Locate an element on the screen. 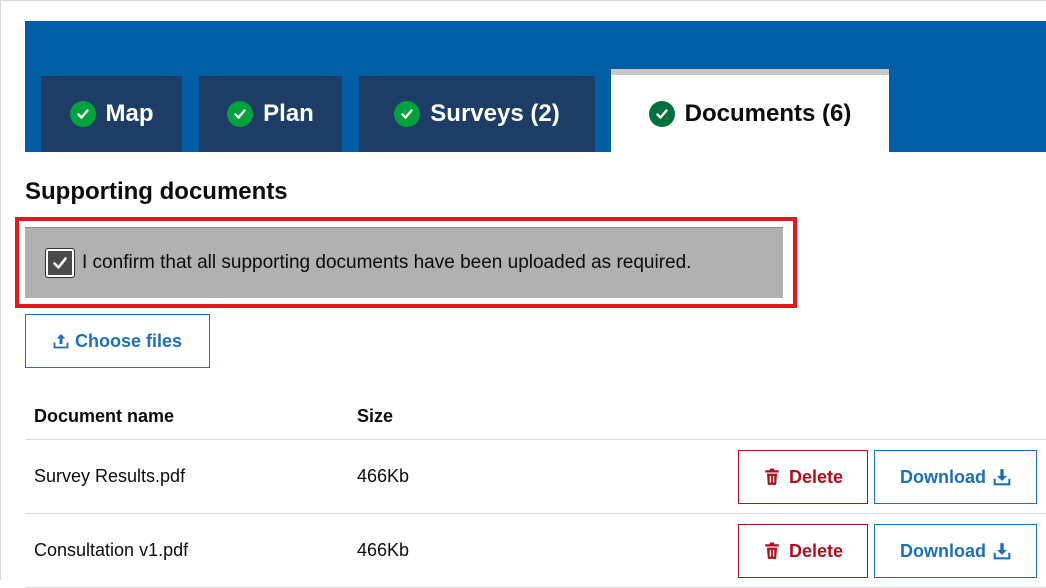 The image size is (1046, 588). table-header: Document name Size is located at coordinates (535, 418).